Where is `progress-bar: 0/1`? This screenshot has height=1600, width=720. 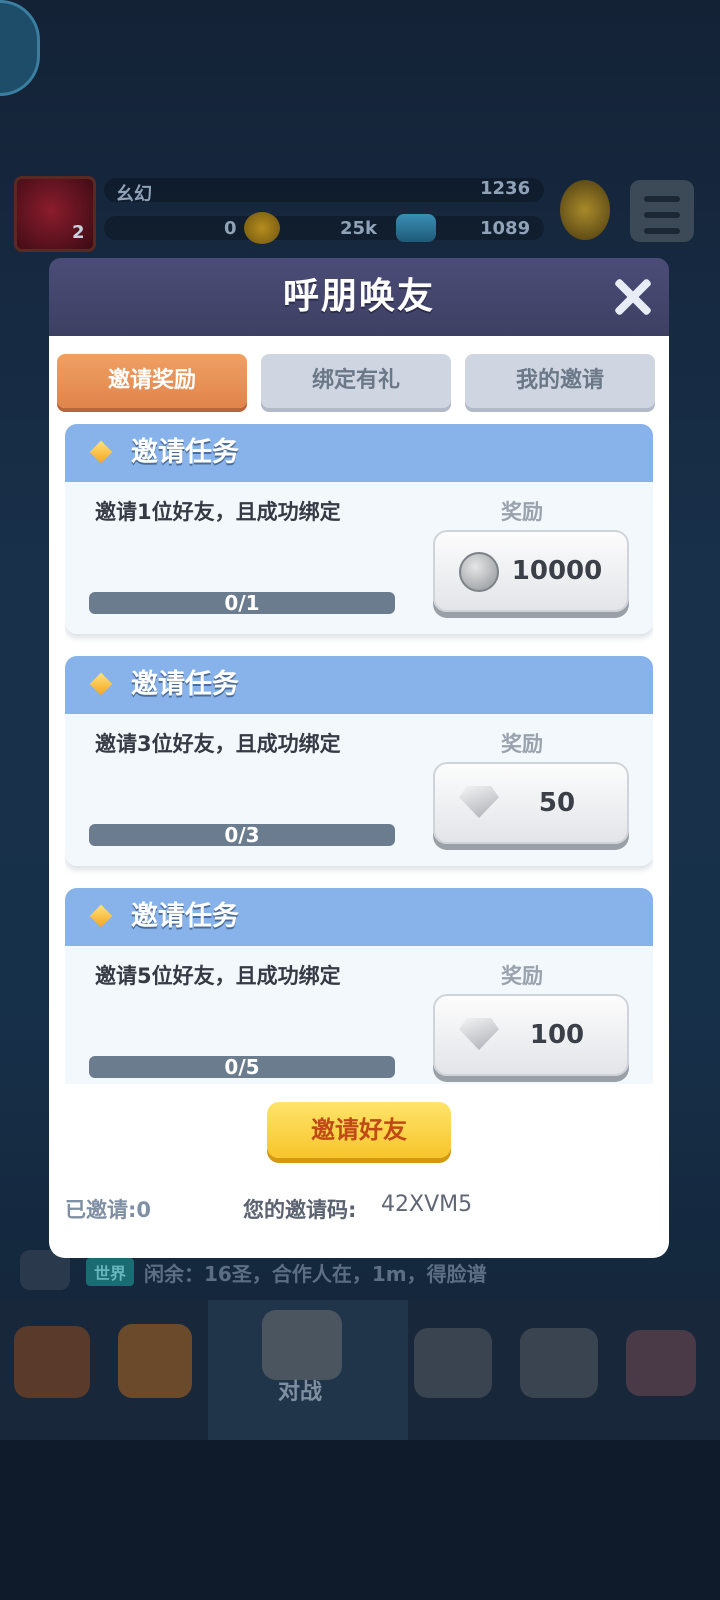 progress-bar: 0/1 is located at coordinates (242, 603).